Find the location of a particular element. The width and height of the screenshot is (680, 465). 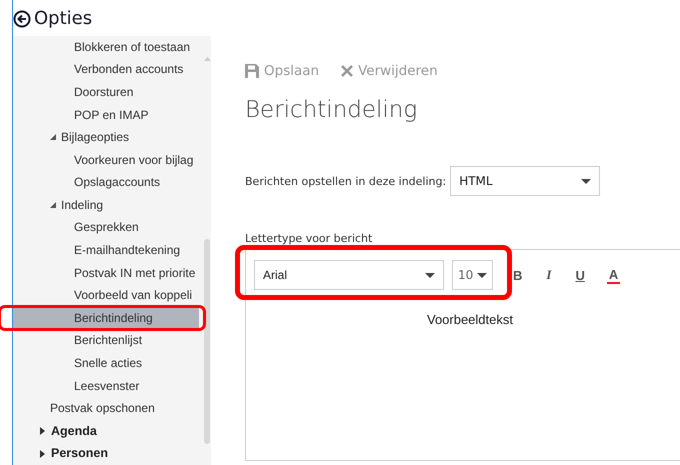

size-dropdown: 10 is located at coordinates (472, 275).